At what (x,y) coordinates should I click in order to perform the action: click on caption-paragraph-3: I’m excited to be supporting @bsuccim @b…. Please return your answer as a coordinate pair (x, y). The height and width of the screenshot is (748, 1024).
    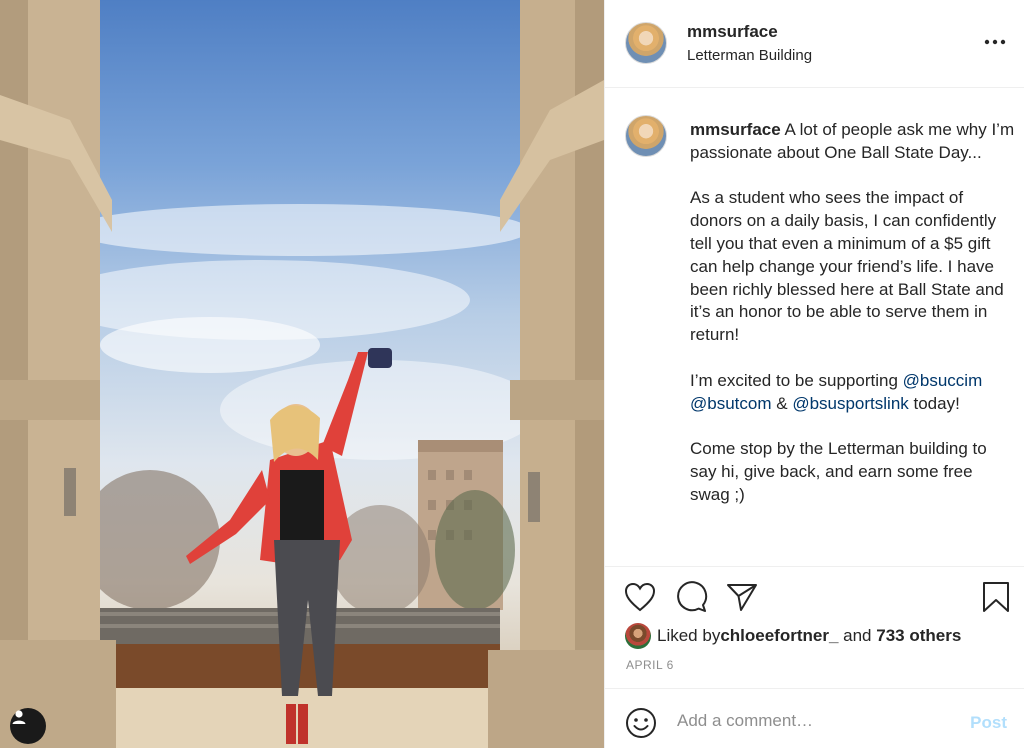
    Looking at the image, I should click on (852, 393).